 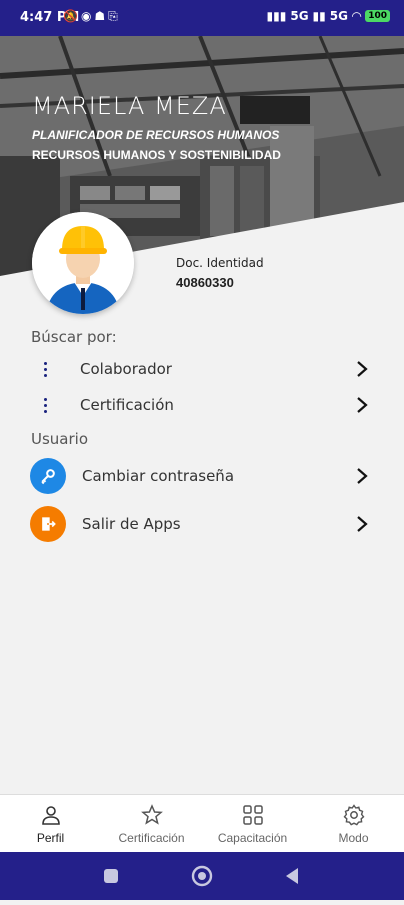 What do you see at coordinates (60, 439) in the screenshot?
I see `user-section-title: Usuario` at bounding box center [60, 439].